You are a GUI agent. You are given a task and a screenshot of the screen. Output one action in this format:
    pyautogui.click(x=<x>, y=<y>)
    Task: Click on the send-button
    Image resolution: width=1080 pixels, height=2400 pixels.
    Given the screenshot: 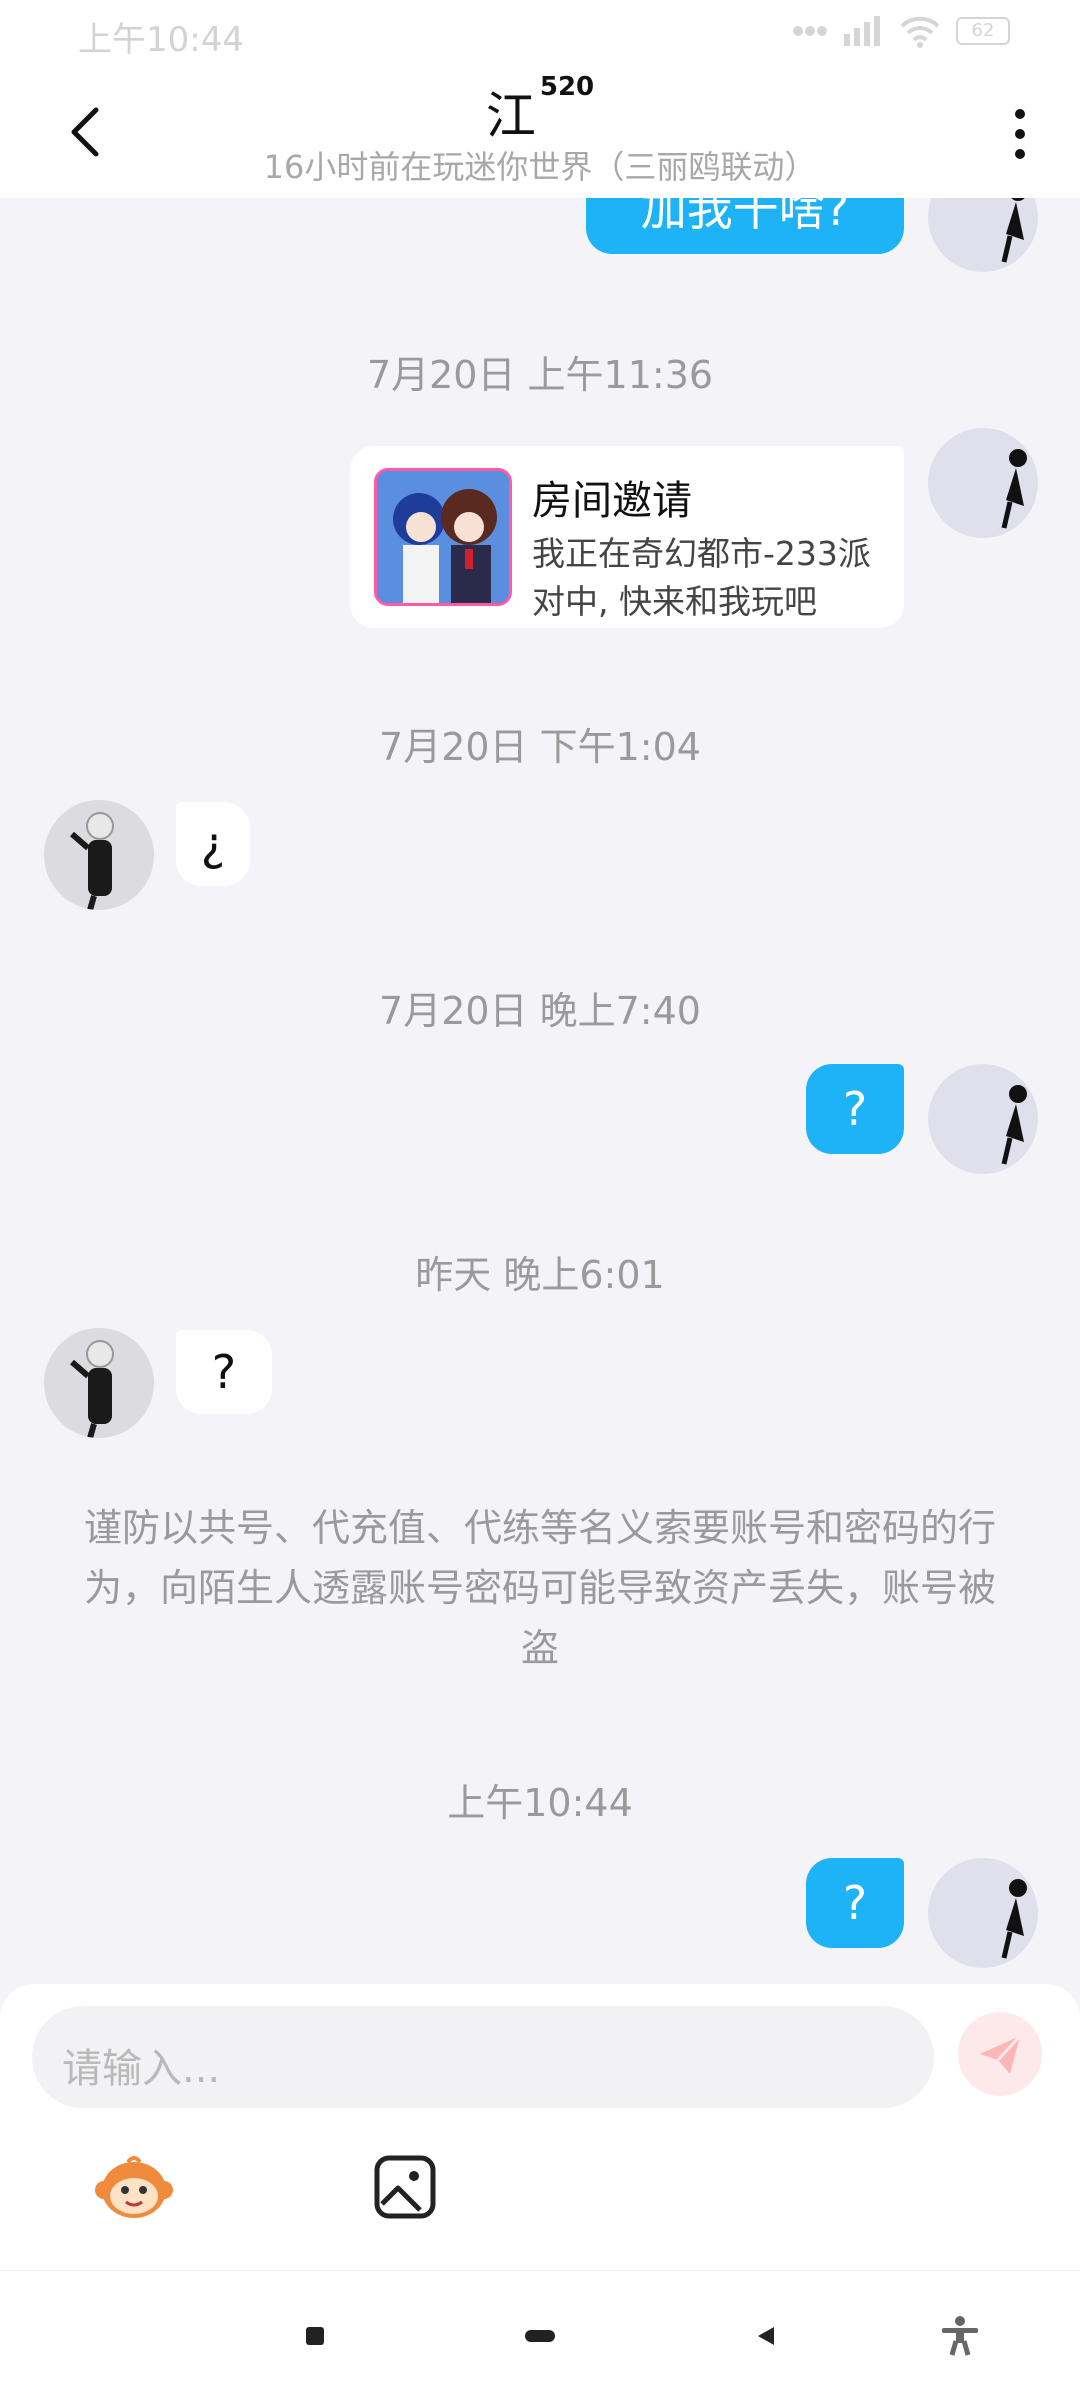 What is the action you would take?
    pyautogui.click(x=1000, y=2054)
    